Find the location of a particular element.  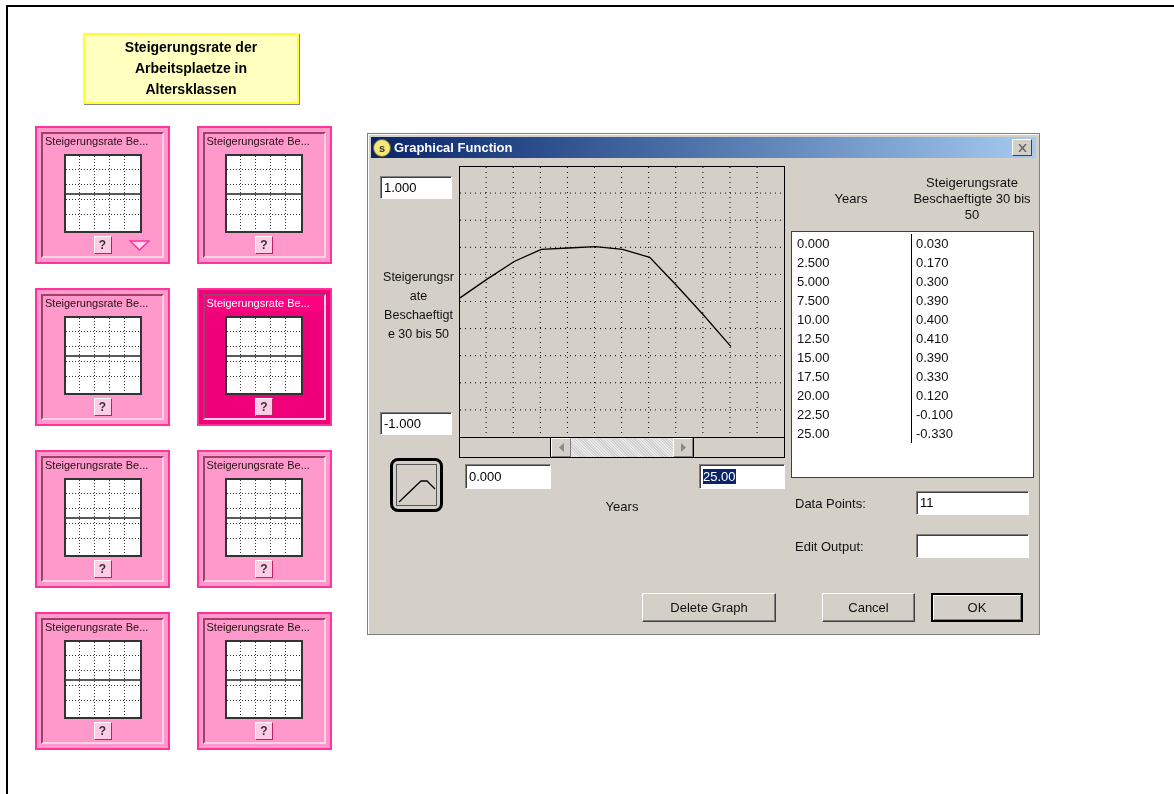

curve-icon is located at coordinates (416, 485).